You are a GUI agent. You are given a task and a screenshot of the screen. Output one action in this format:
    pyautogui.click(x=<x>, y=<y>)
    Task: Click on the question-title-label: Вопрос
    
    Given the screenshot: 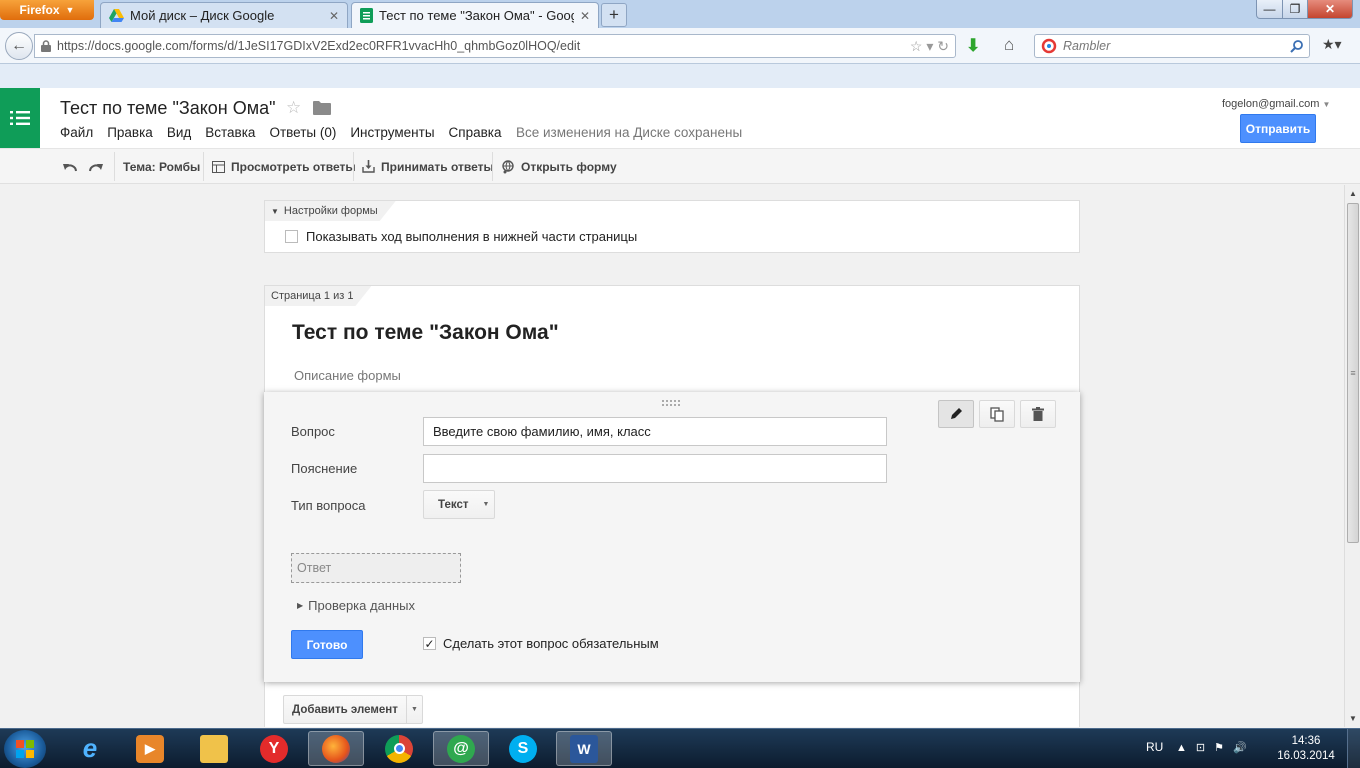 What is the action you would take?
    pyautogui.click(x=313, y=431)
    